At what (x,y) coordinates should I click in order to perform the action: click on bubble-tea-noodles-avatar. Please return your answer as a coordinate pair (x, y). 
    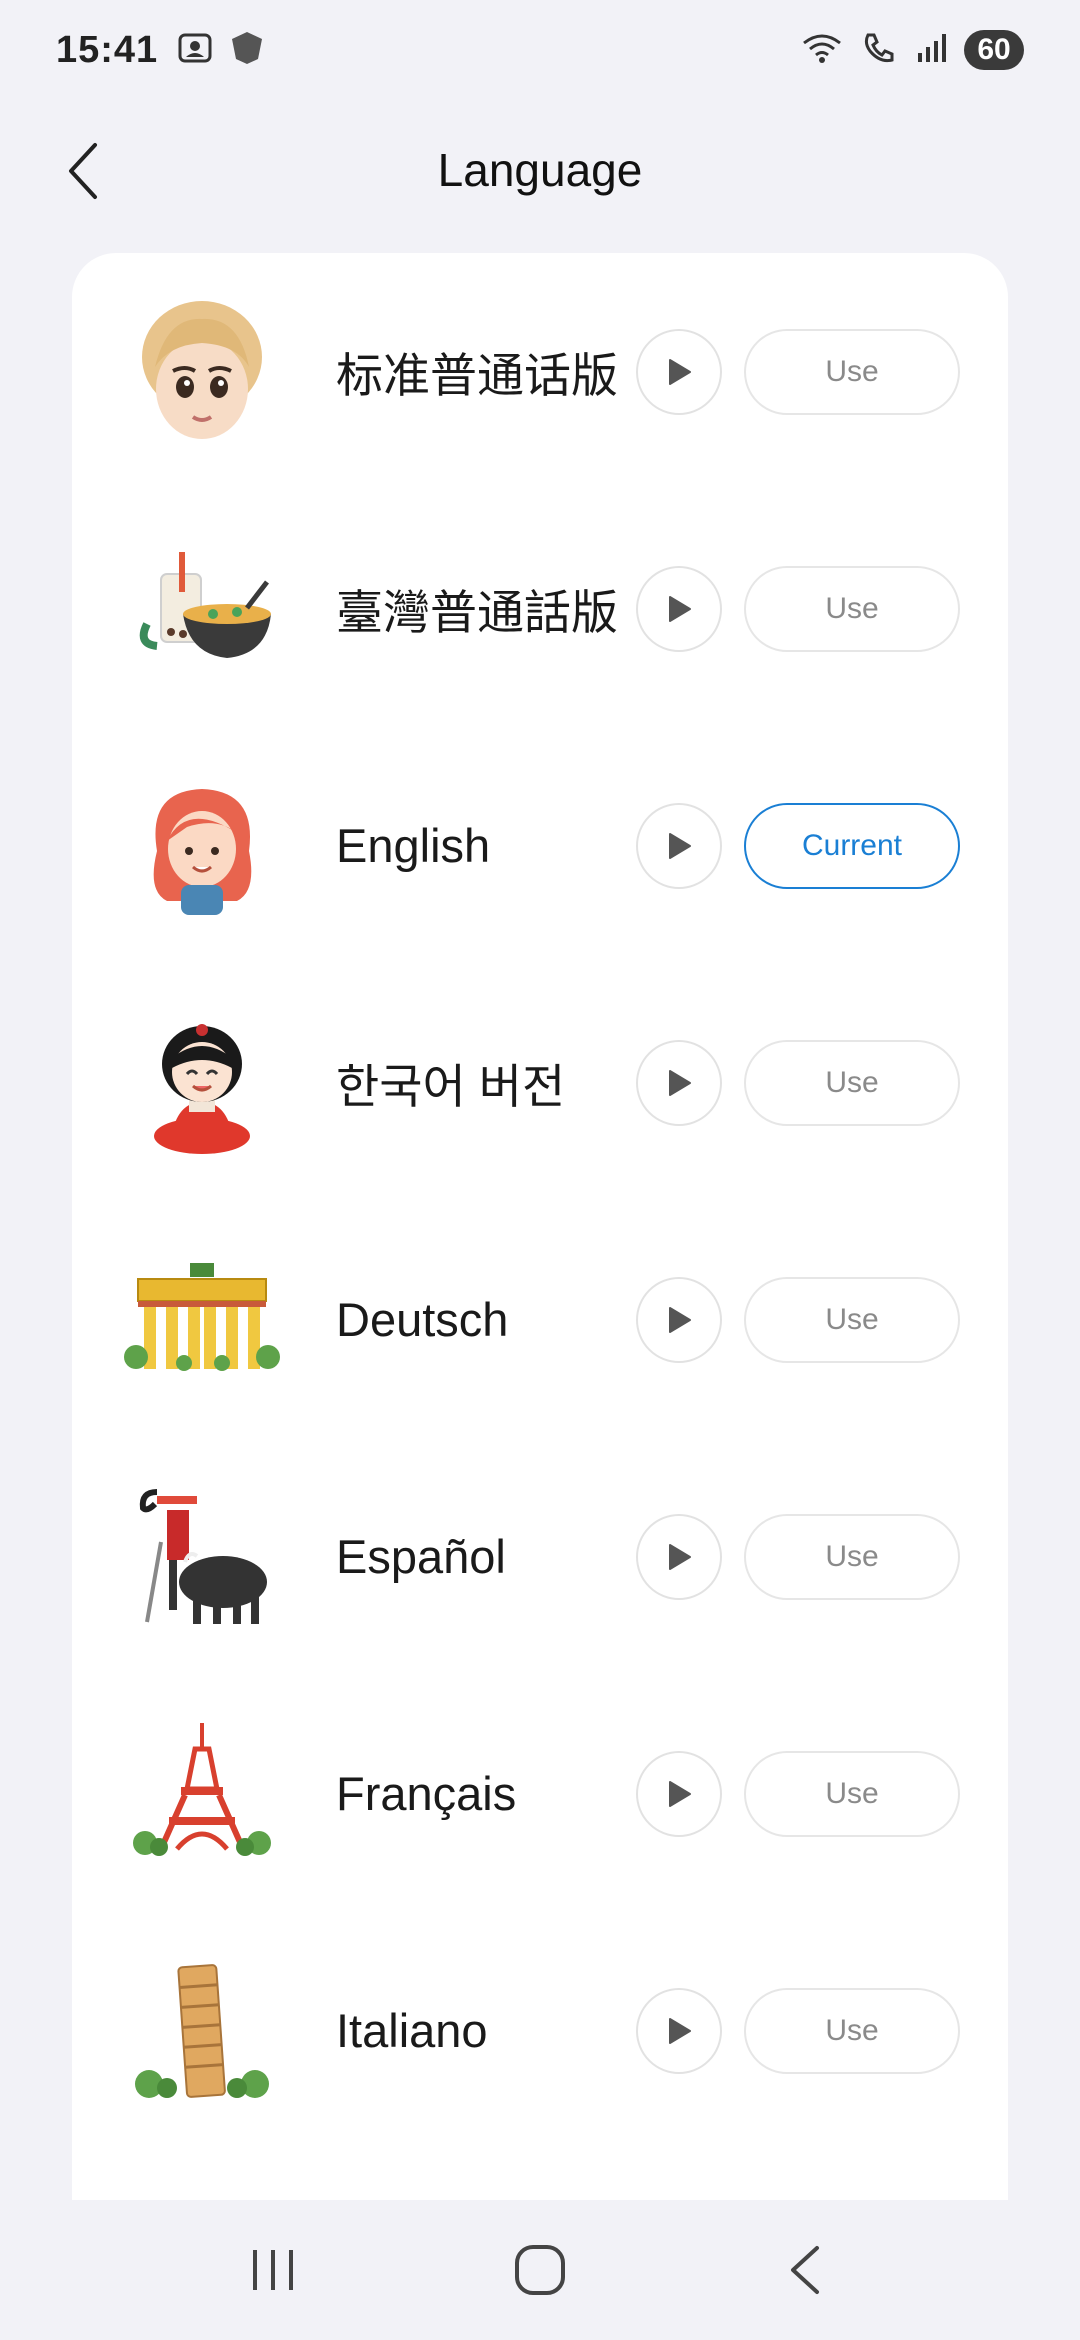
    Looking at the image, I should click on (202, 609).